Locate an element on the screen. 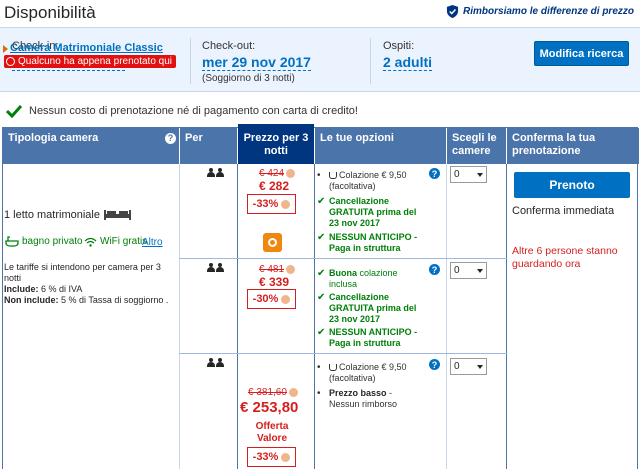  divider is located at coordinates (190, 61).